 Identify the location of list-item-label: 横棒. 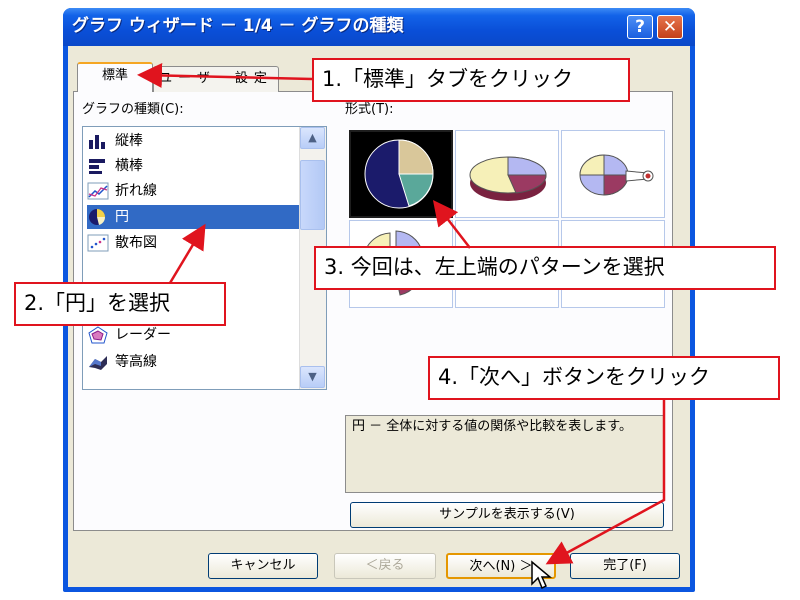
(129, 166).